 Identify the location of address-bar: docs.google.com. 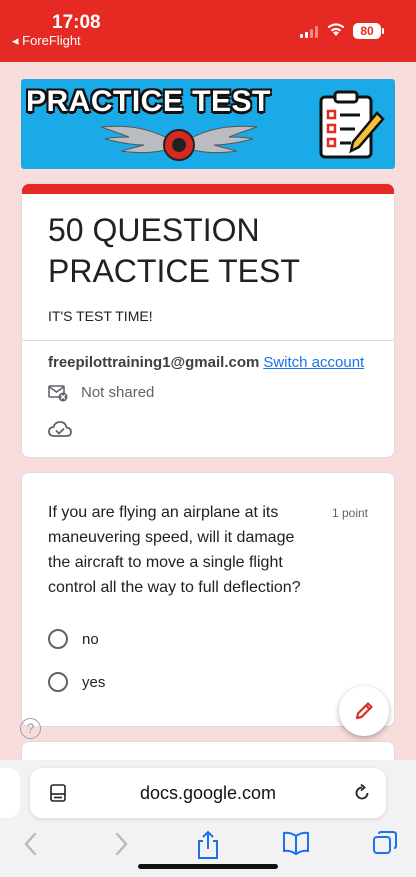
(208, 793).